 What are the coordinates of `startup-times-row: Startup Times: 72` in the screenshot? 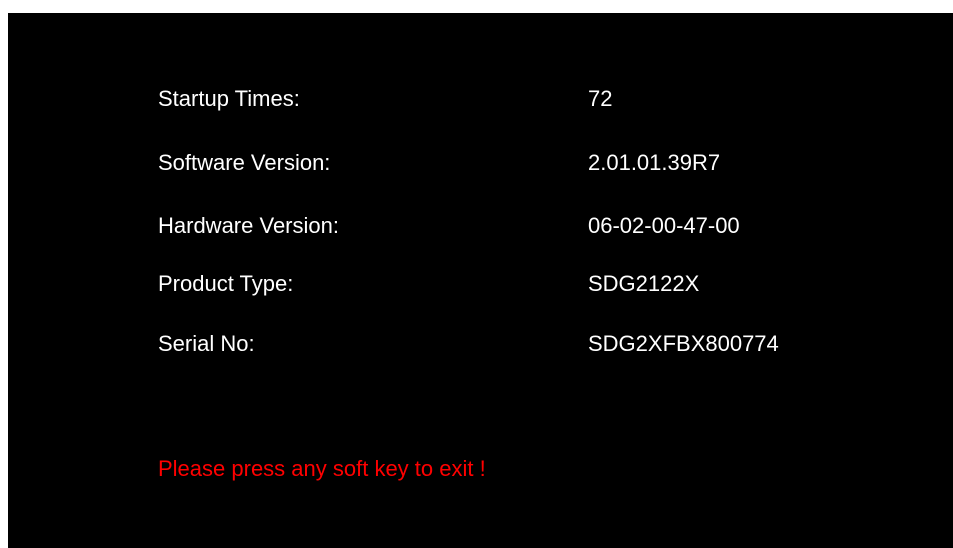 It's located at (538, 99).